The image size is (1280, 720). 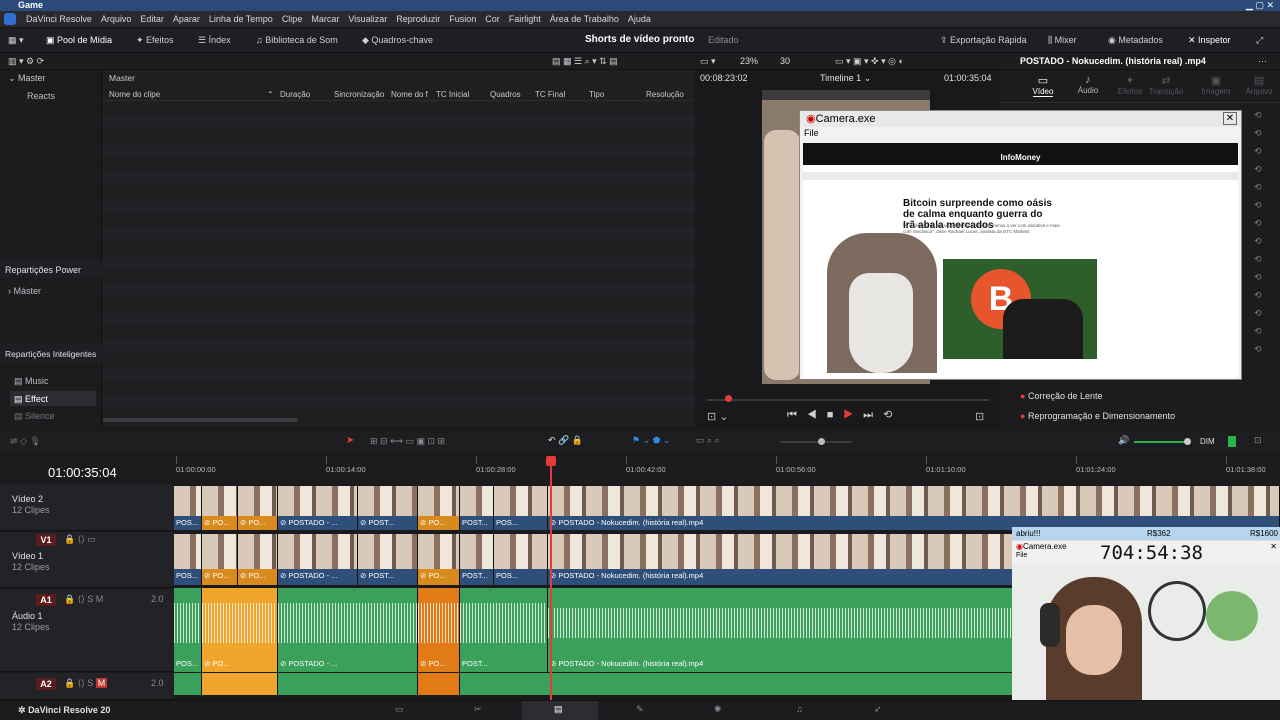 I want to click on viewer-layout-icon: ▭ ▾, so click(x=708, y=61).